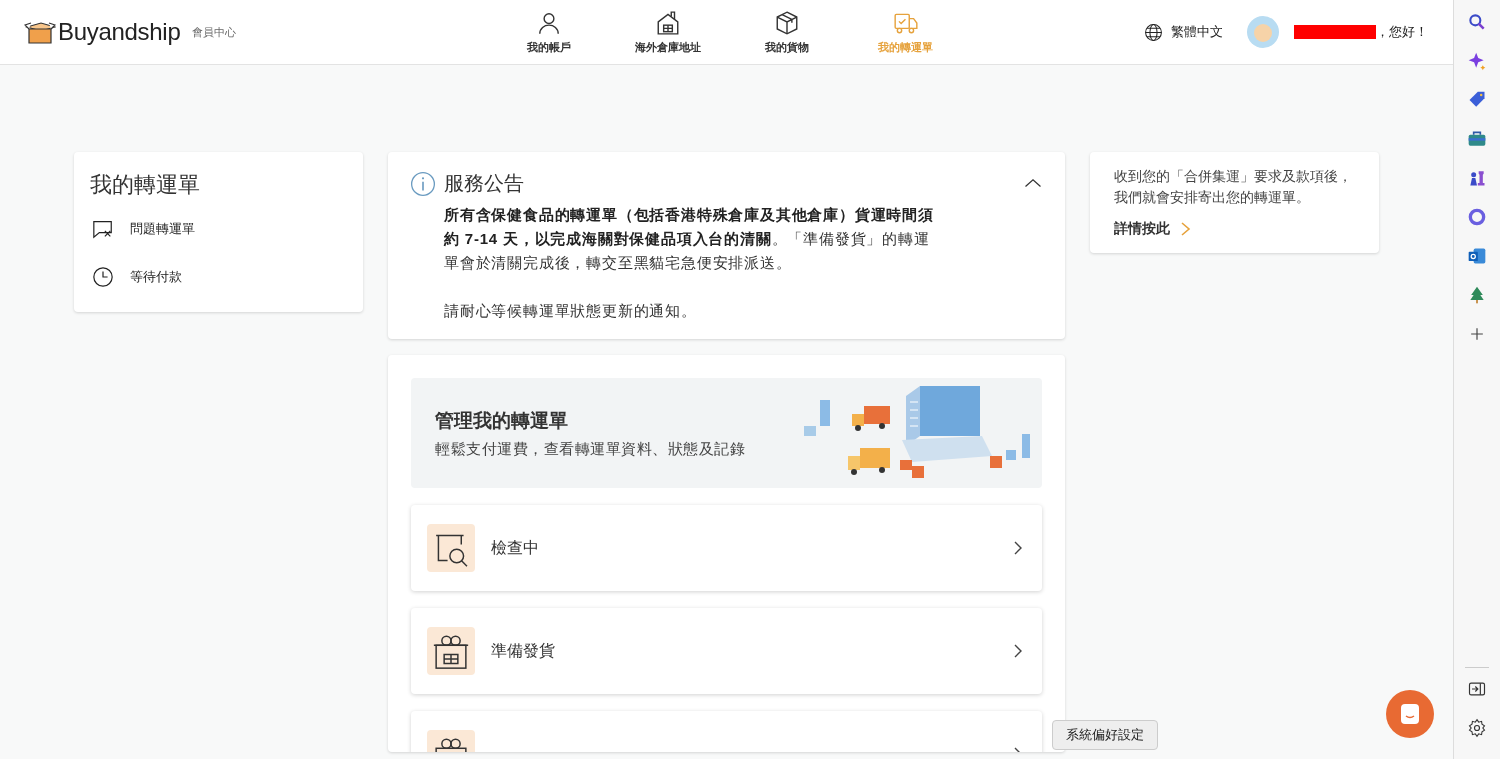 This screenshot has height=759, width=1500. What do you see at coordinates (667, 32) in the screenshot?
I see `nav-tab: 海外倉庫地址` at bounding box center [667, 32].